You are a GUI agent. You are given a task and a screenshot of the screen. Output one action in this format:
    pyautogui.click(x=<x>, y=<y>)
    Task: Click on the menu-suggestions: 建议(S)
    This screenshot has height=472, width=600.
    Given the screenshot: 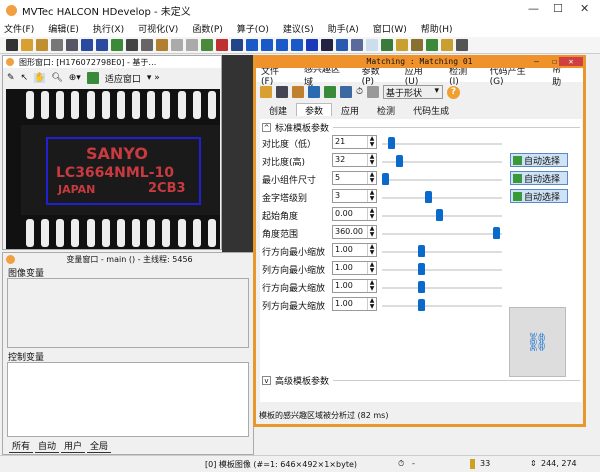 What is the action you would take?
    pyautogui.click(x=298, y=28)
    